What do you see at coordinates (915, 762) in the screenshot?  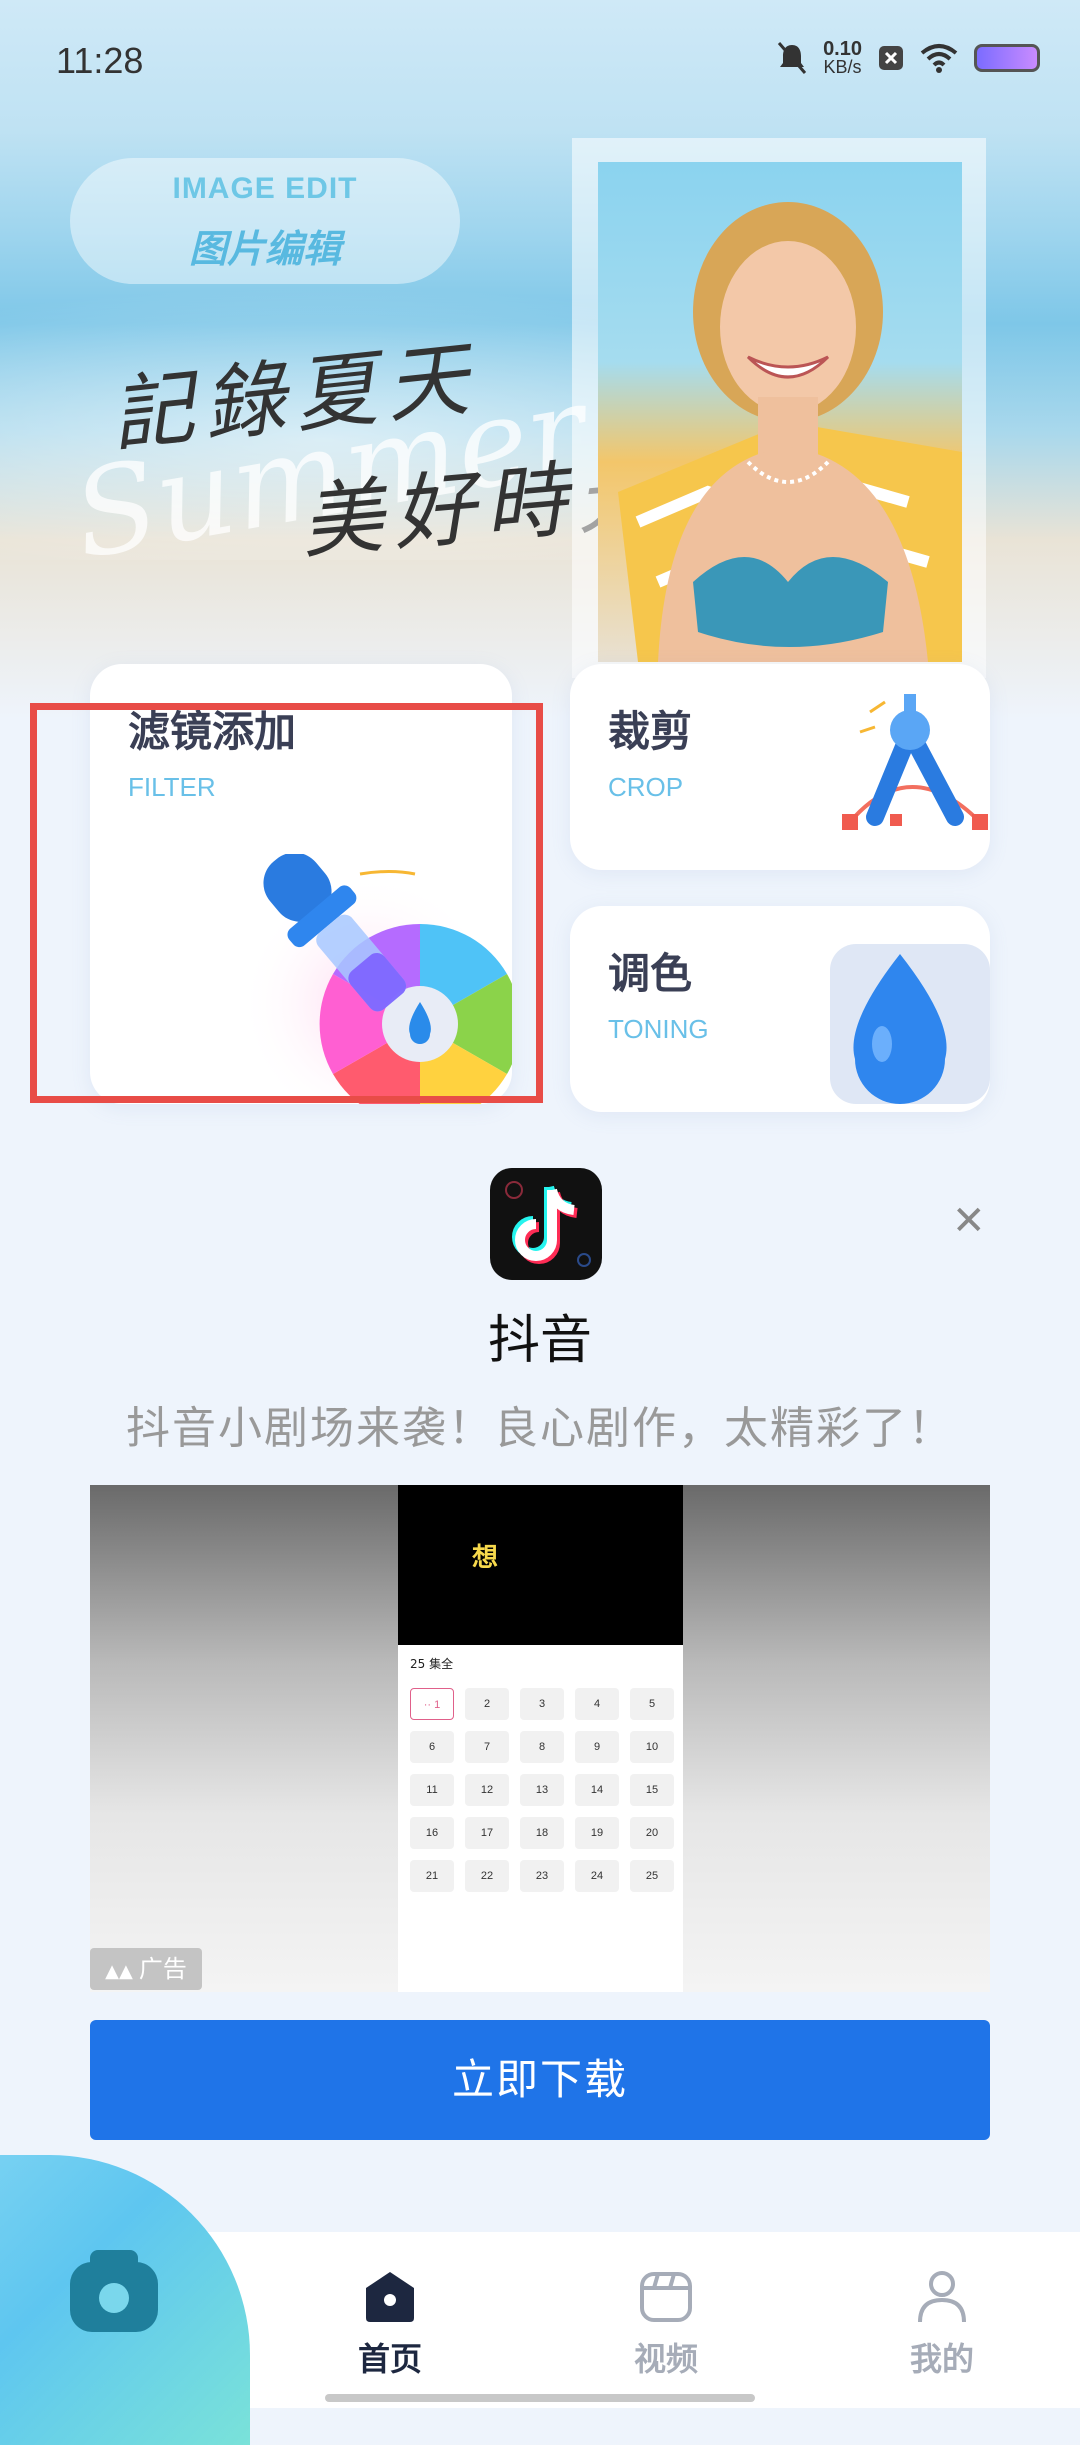 I see `compass-crop-icon` at bounding box center [915, 762].